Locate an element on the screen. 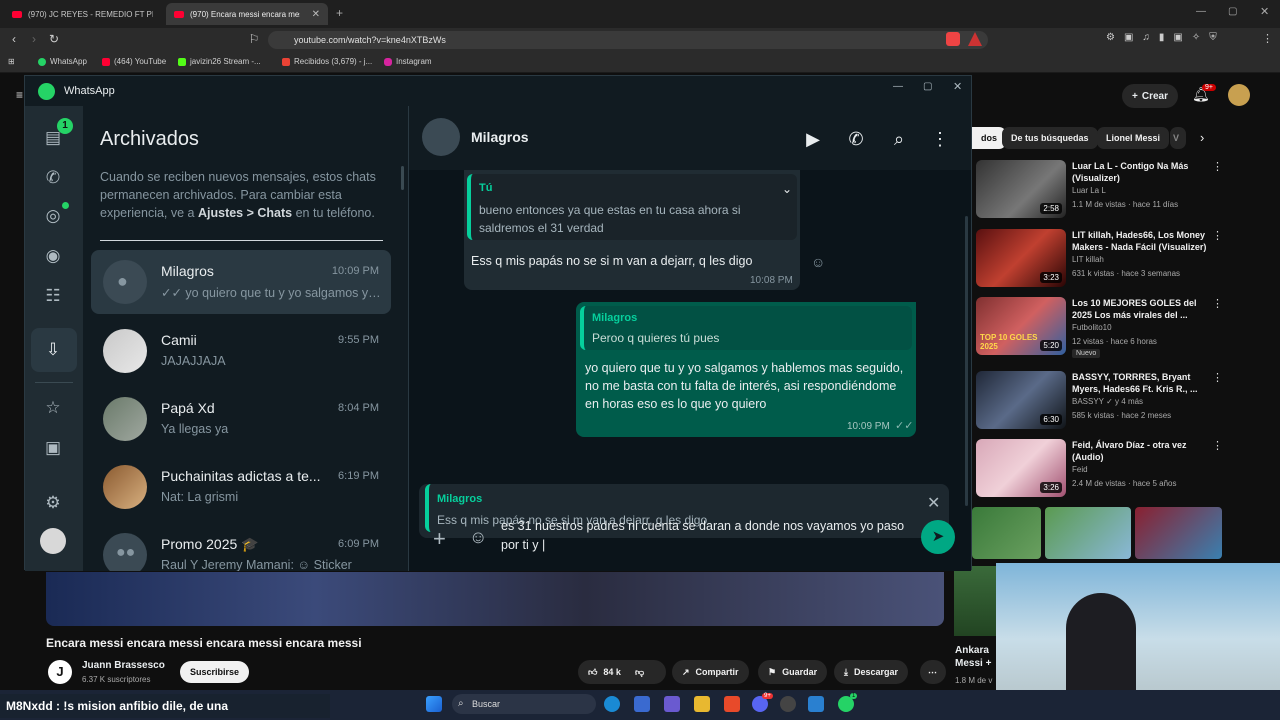 Image resolution: width=1280 pixels, height=720 pixels. video-thumbnail: 3:23 is located at coordinates (1021, 258).